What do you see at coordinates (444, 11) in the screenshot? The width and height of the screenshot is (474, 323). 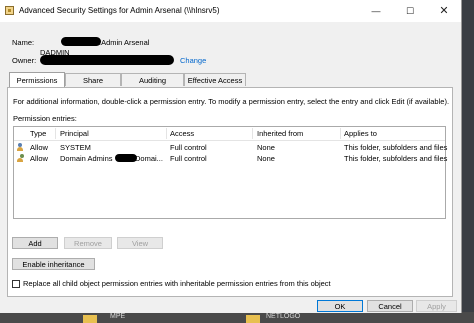 I see `close-button: ✕` at bounding box center [444, 11].